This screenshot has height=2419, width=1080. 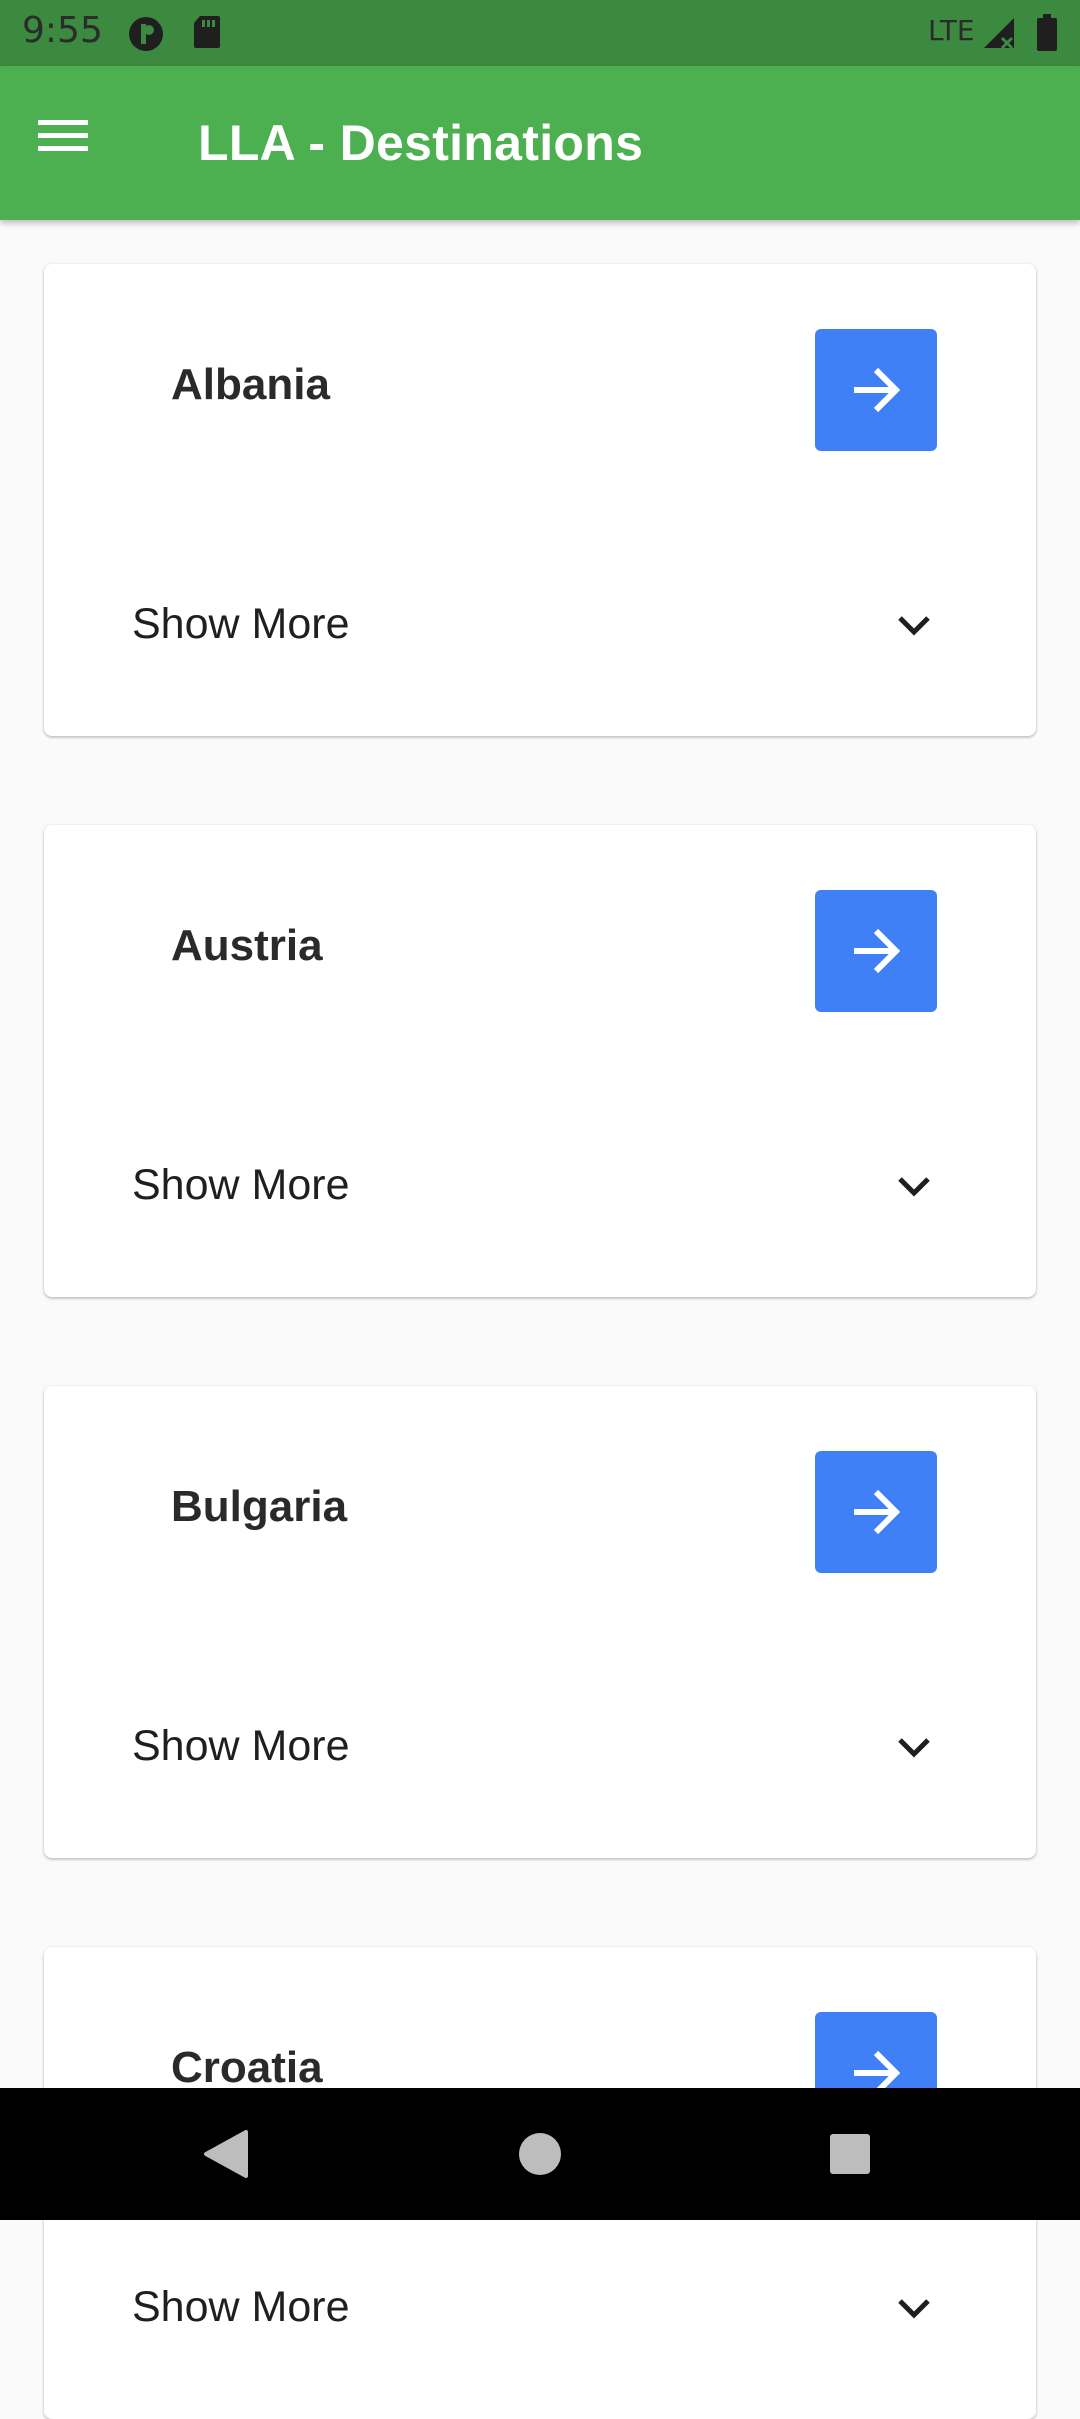 I want to click on destination-name: Austria, so click(x=247, y=945).